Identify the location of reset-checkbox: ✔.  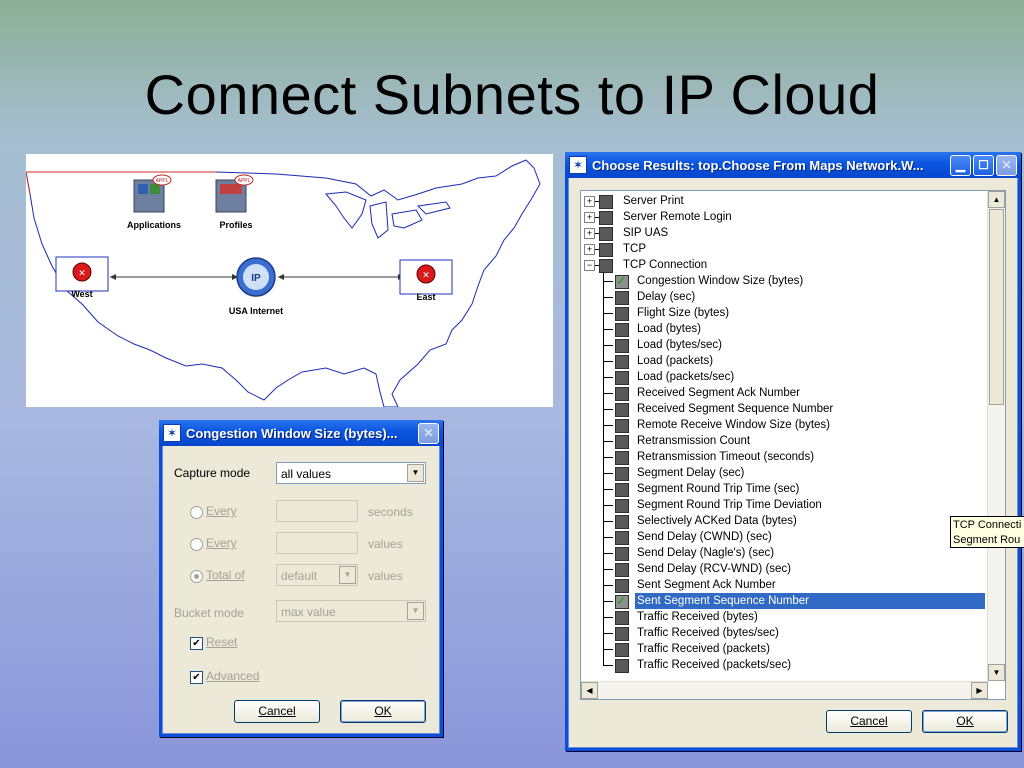
(196, 643).